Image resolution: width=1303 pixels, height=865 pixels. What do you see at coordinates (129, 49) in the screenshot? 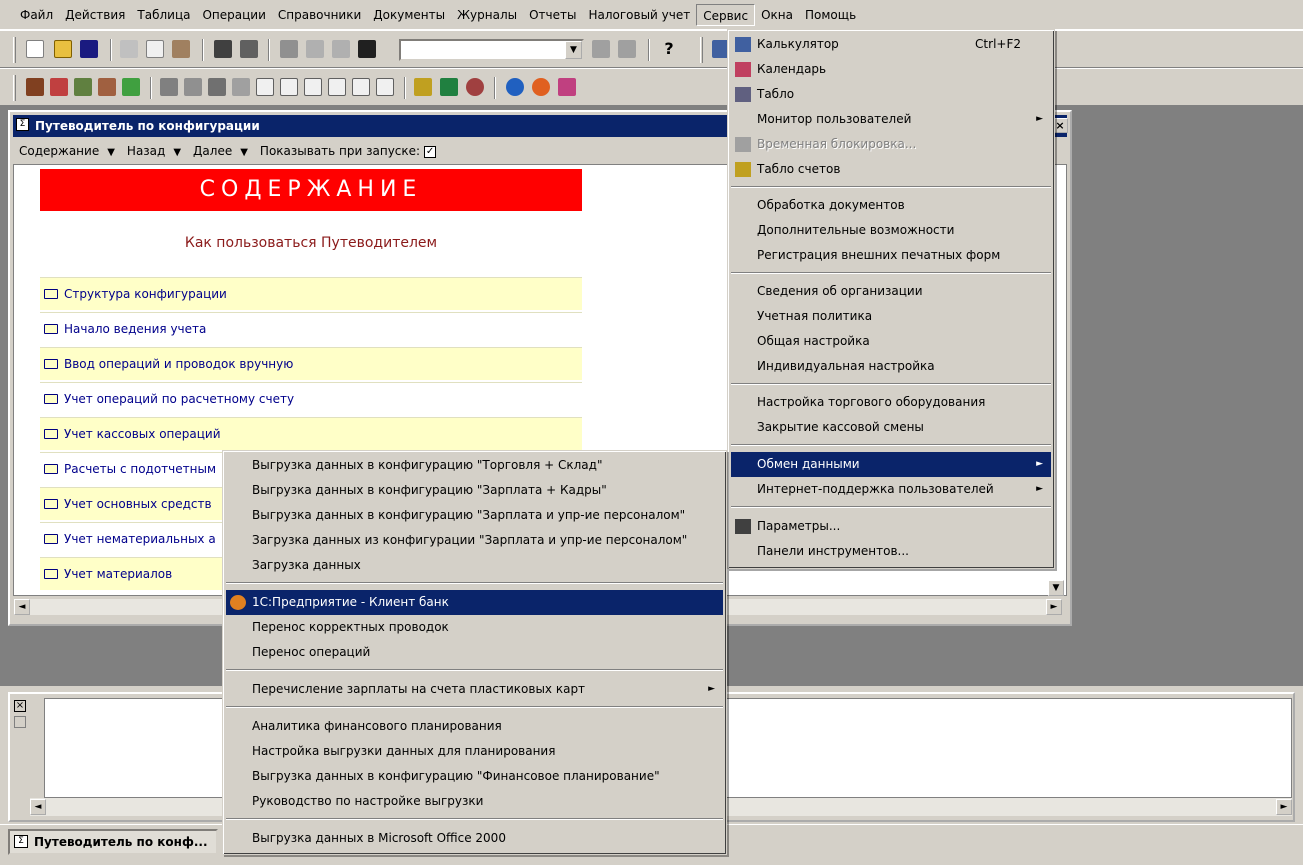
I see `cut-icon` at bounding box center [129, 49].